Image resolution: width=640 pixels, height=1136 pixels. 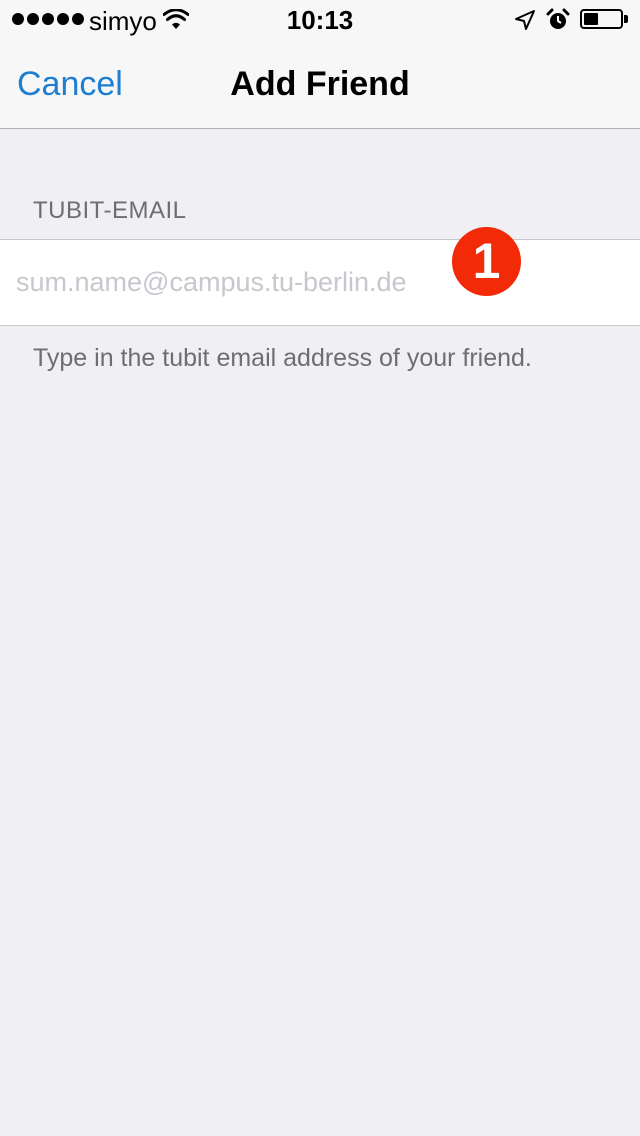 What do you see at coordinates (558, 18) in the screenshot?
I see `alarm-clock-icon` at bounding box center [558, 18].